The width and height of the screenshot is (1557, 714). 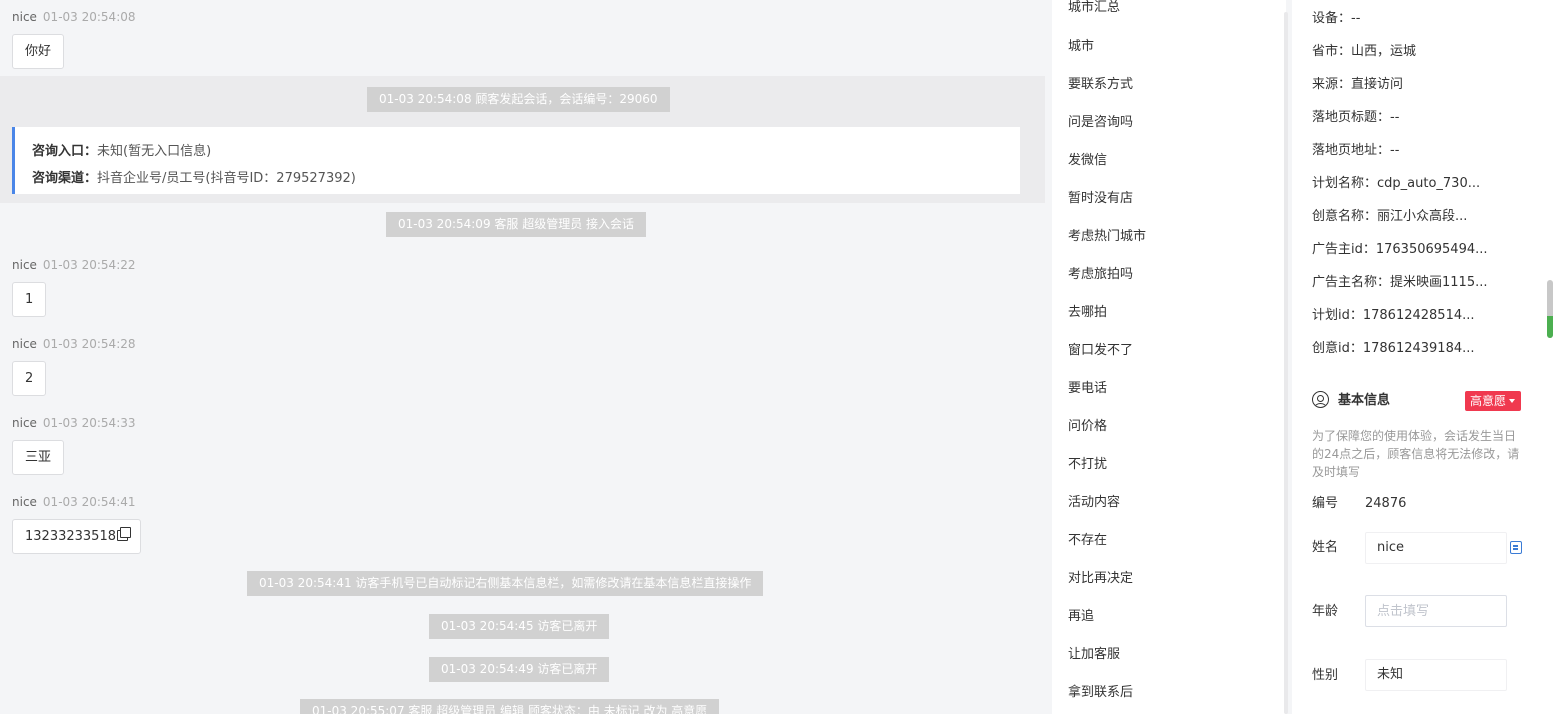 I want to click on intent-status-label: 高意愿, so click(x=1488, y=401).